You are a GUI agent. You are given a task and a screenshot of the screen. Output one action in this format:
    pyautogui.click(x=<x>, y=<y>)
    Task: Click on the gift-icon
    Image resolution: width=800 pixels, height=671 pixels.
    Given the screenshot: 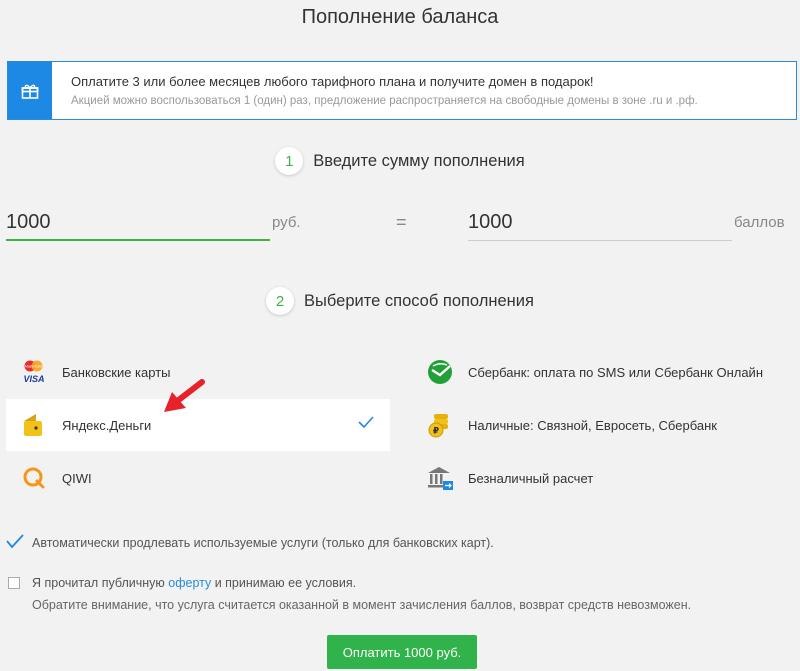 What is the action you would take?
    pyautogui.click(x=30, y=90)
    